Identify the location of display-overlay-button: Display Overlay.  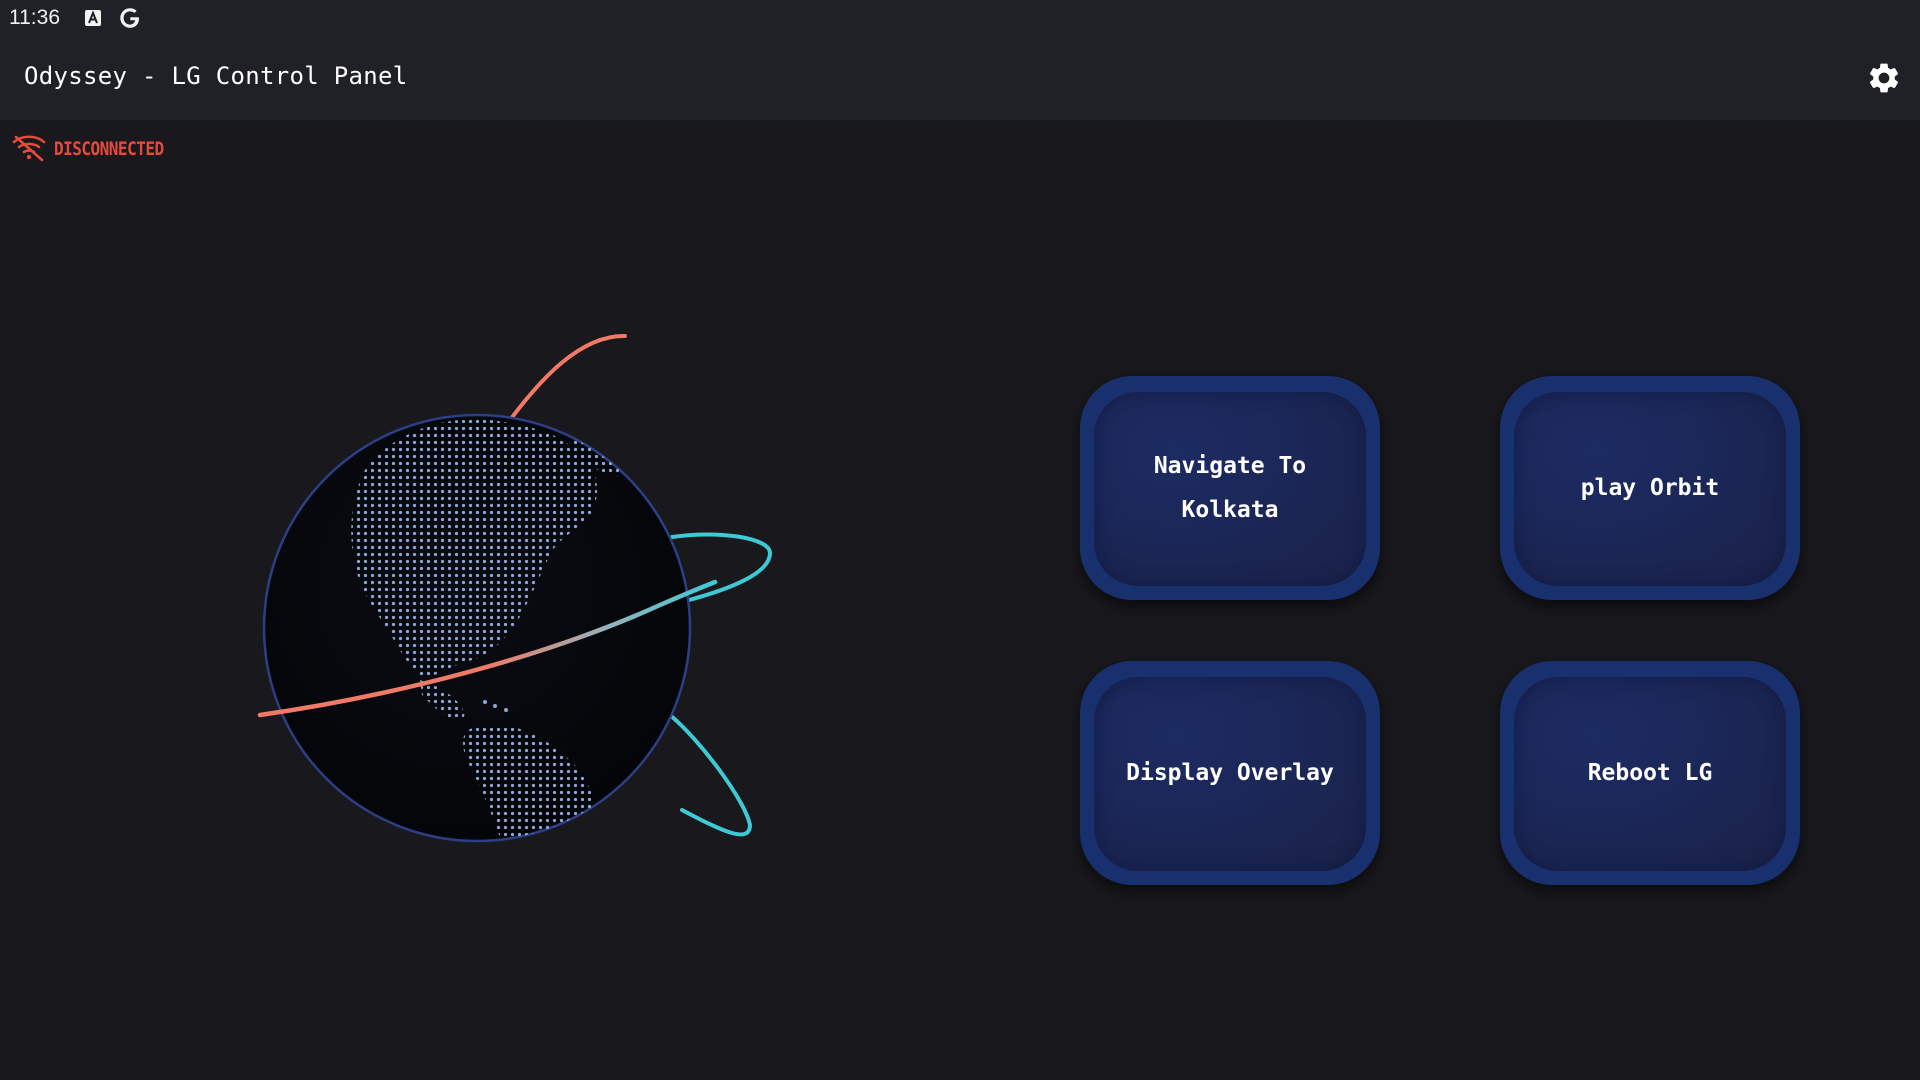
(1230, 773).